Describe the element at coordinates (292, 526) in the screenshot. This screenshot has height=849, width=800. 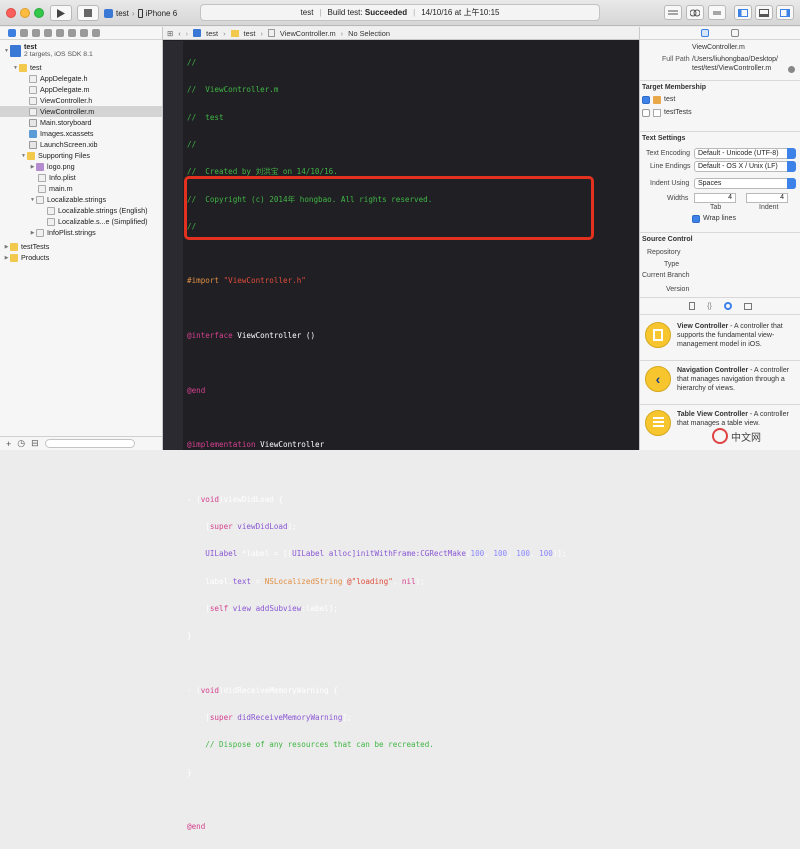
I see `code-token: ];` at that location.